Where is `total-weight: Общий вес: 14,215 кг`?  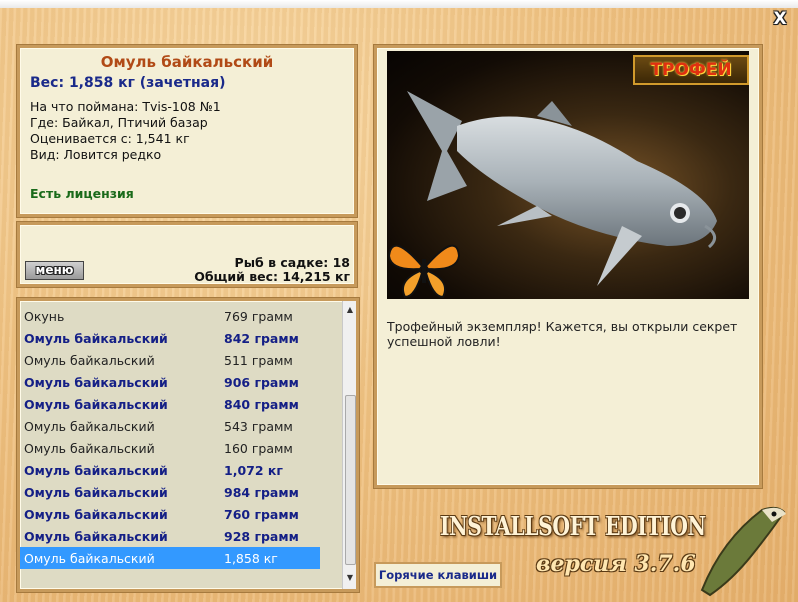 total-weight: Общий вес: 14,215 кг is located at coordinates (272, 276).